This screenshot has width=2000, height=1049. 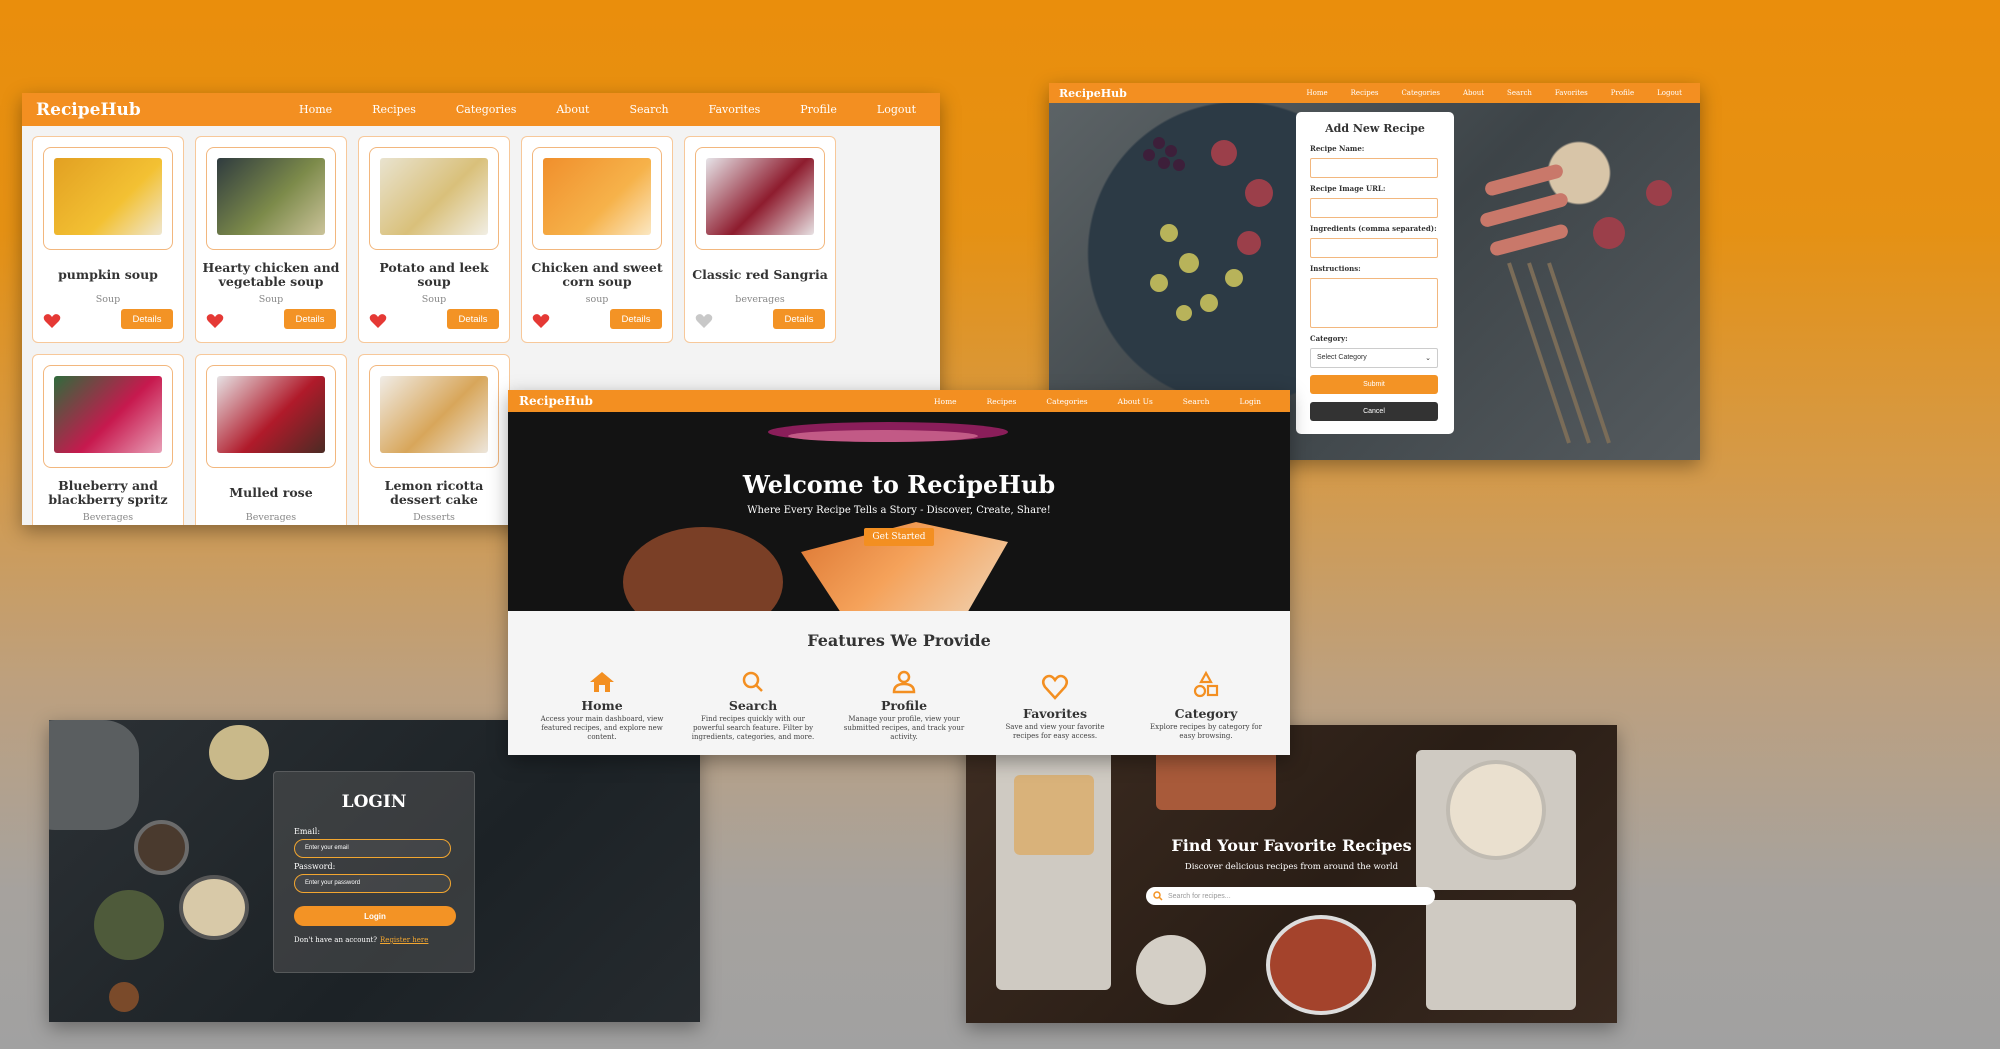 I want to click on recipe-title: Lemon ricotta dessert cake, so click(x=434, y=493).